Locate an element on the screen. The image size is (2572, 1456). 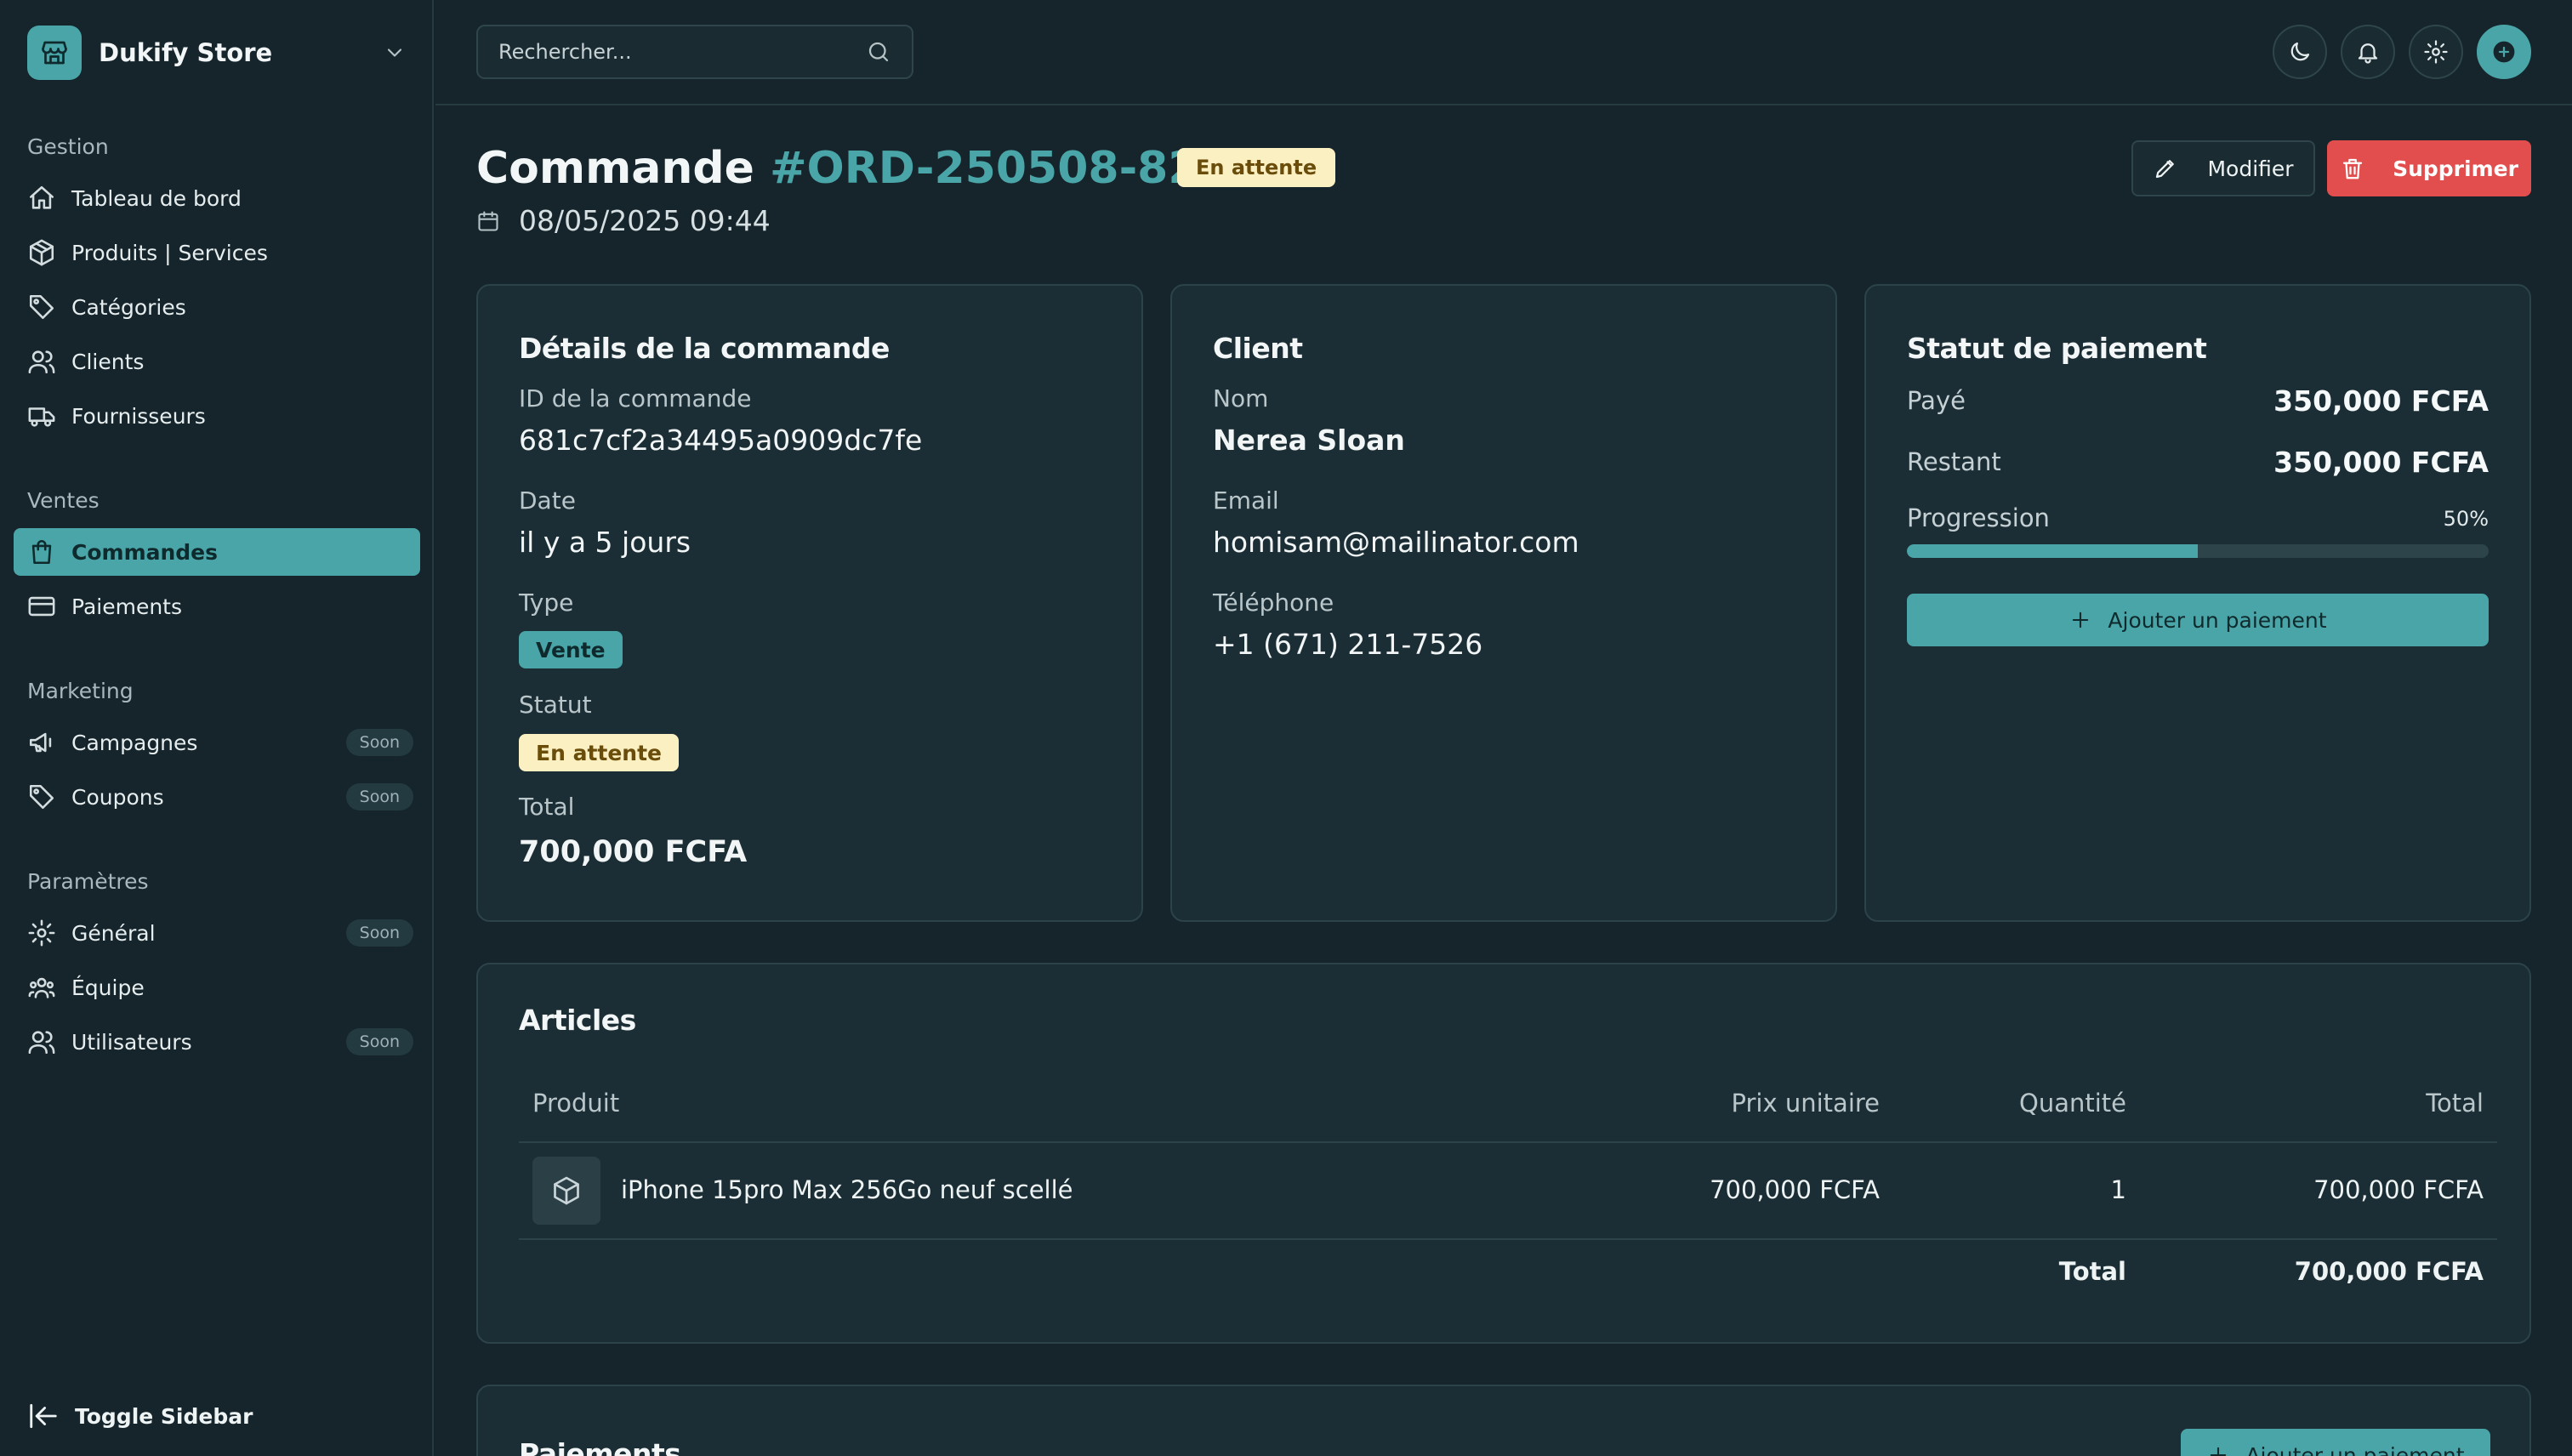
edit-button: Modifier is located at coordinates (2223, 168).